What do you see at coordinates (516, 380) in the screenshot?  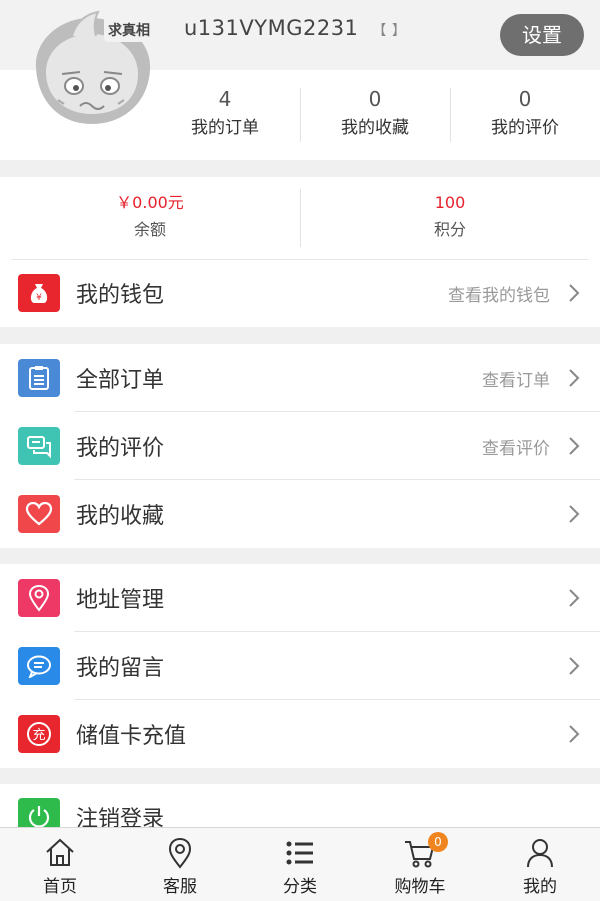 I see `menu-item-hint: 查看订单` at bounding box center [516, 380].